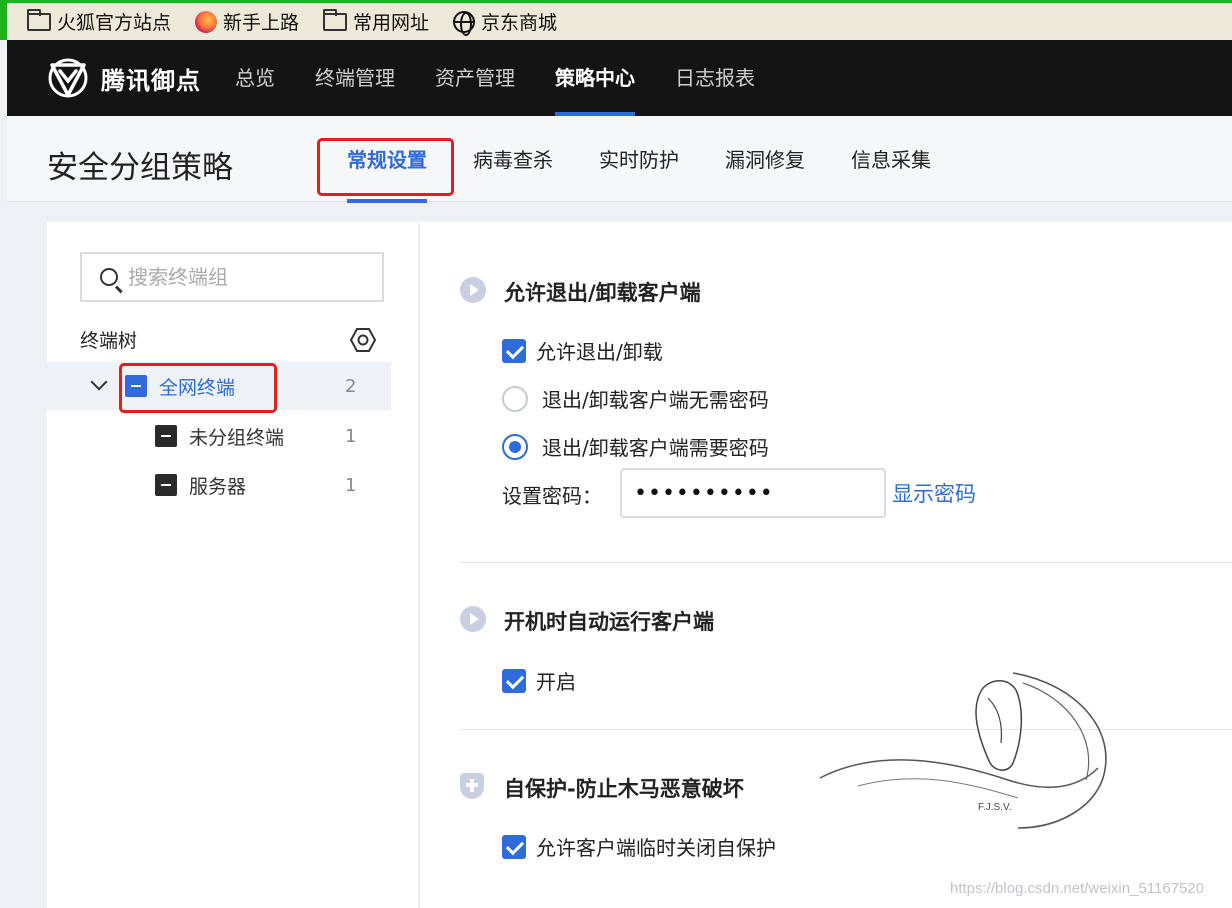 This screenshot has height=908, width=1232. I want to click on tree-node-servers: 服务器 1, so click(219, 485).